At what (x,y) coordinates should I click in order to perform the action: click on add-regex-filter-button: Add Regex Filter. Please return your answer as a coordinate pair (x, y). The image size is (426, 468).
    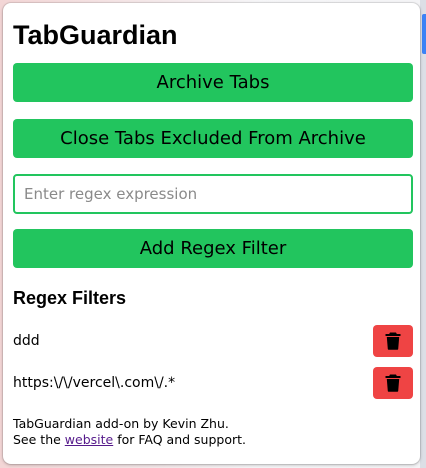
    Looking at the image, I should click on (213, 248).